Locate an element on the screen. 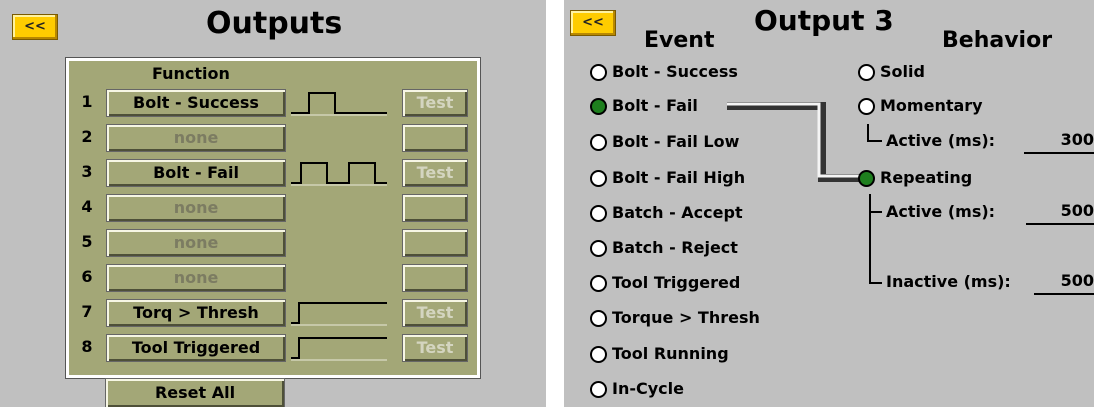 This screenshot has height=407, width=1094. event-option-torque-thresh: Torque > Thresh is located at coordinates (675, 318).